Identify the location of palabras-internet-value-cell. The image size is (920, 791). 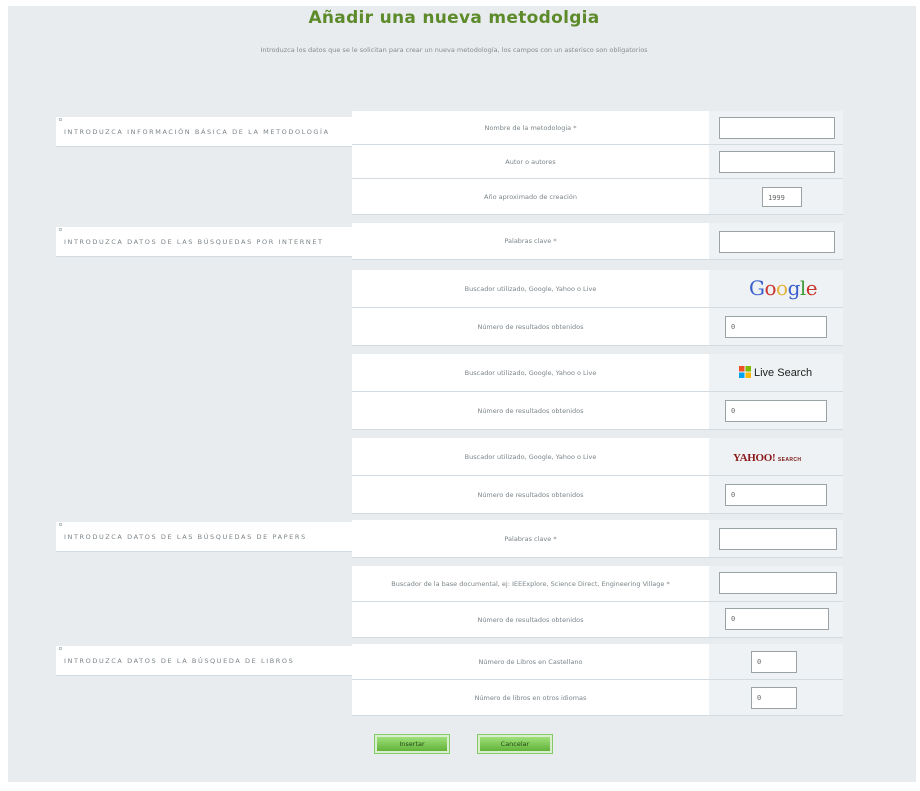
(776, 241).